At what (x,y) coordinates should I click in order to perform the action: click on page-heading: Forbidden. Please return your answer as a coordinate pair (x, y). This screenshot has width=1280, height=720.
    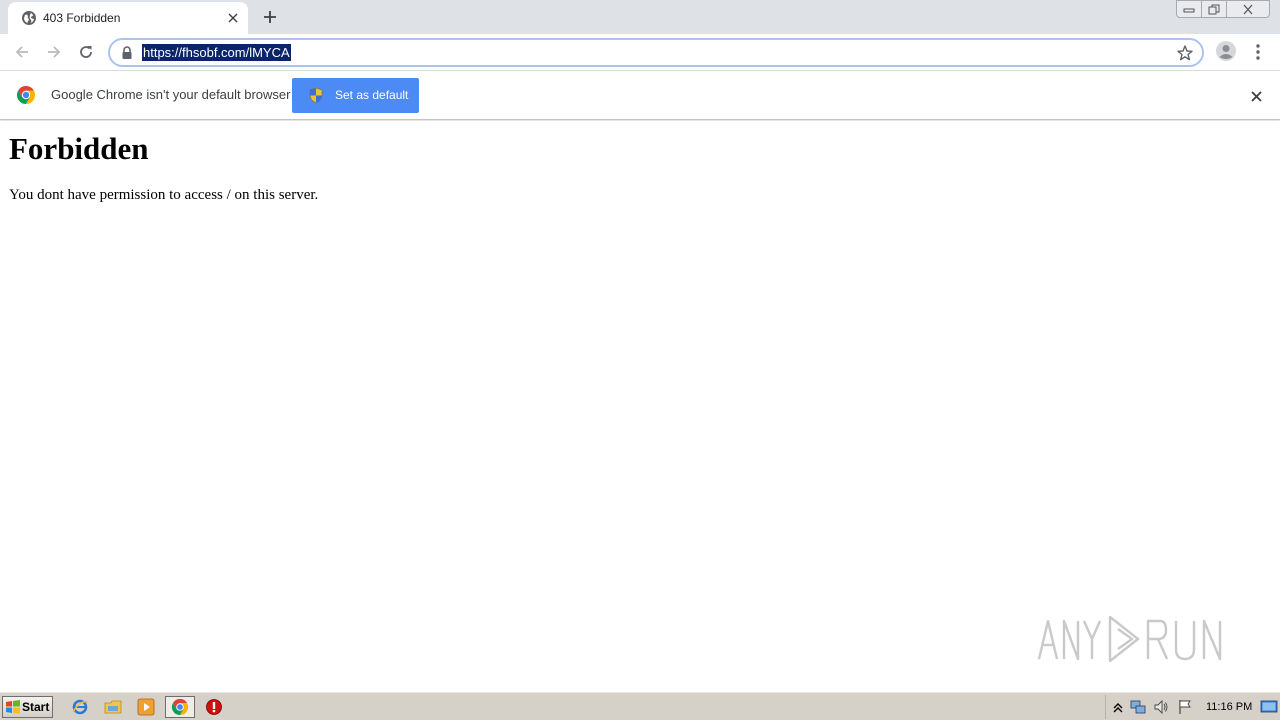
    Looking at the image, I should click on (79, 148).